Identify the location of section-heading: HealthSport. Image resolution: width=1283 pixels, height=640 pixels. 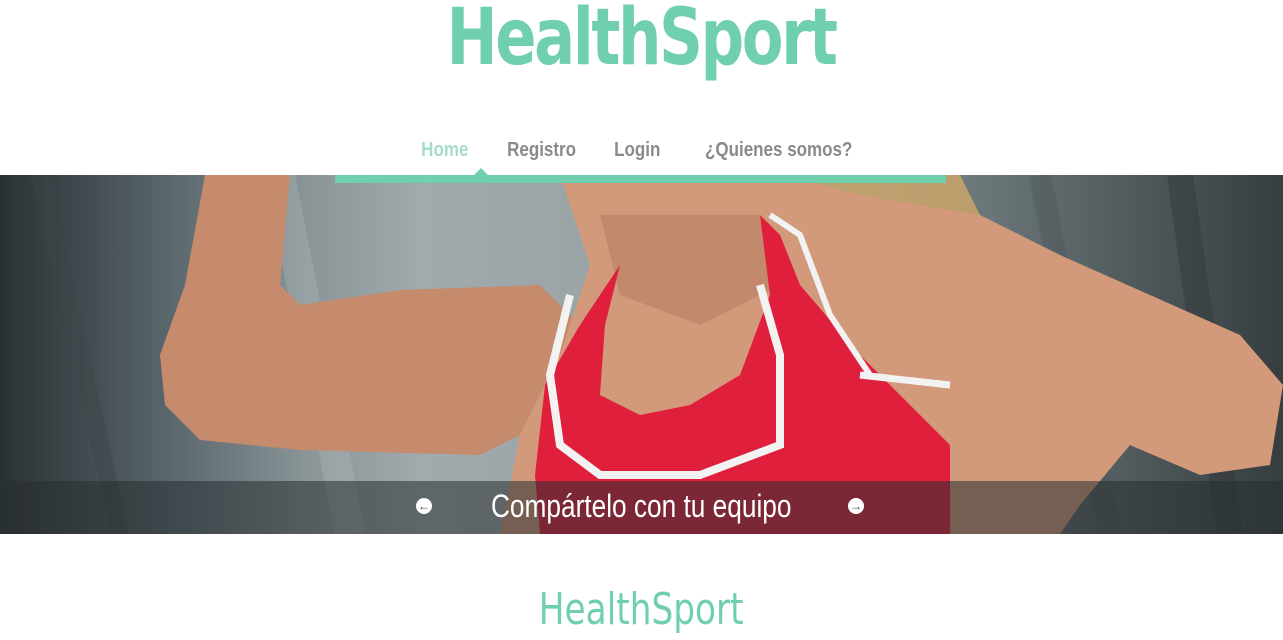
(641, 609).